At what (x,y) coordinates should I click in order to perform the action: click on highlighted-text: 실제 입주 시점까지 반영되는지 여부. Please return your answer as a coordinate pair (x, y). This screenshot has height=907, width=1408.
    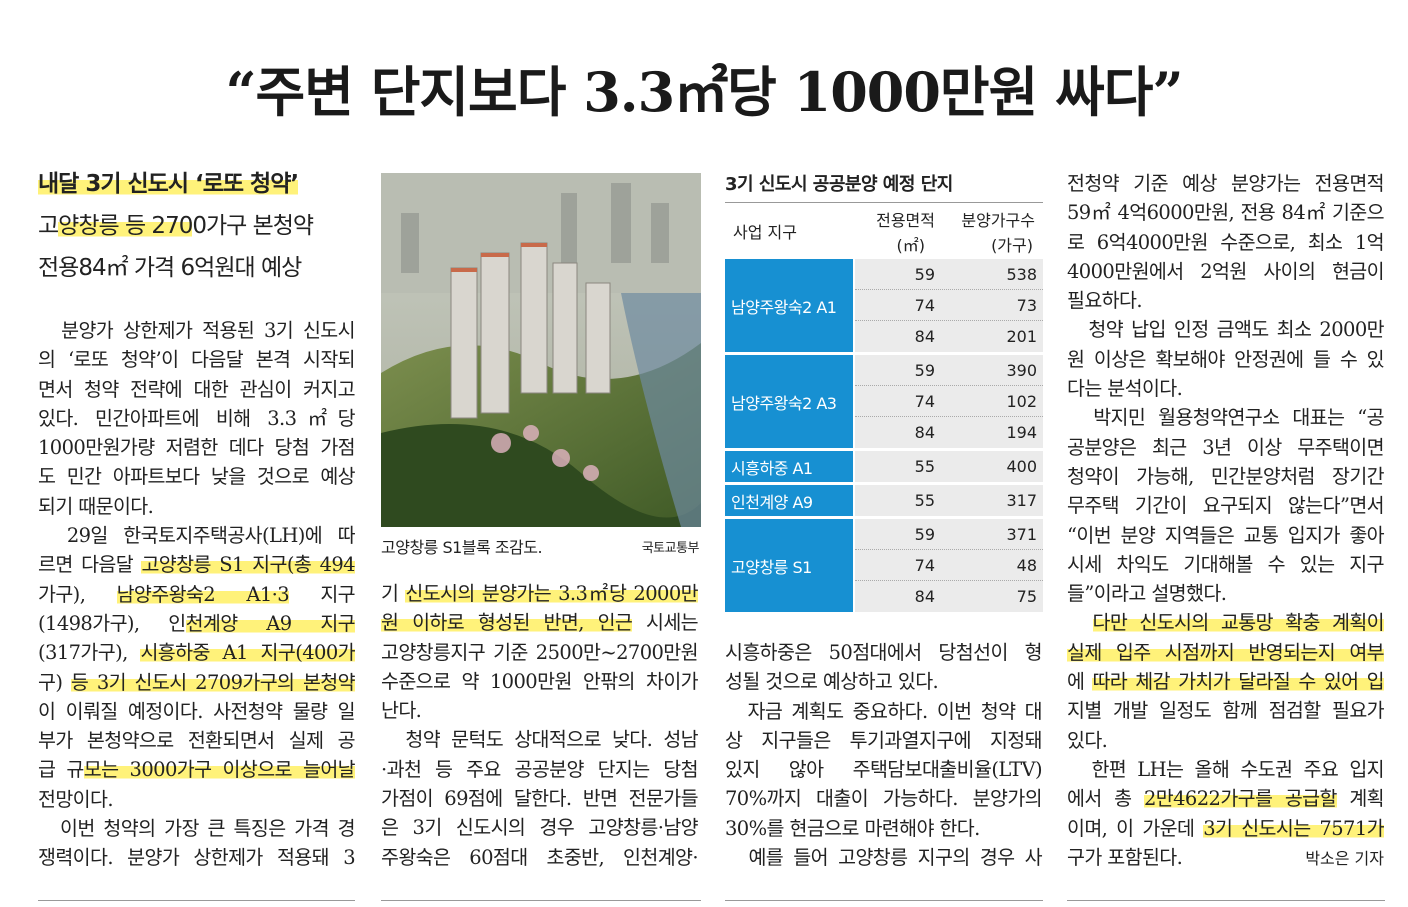
    Looking at the image, I should click on (1226, 652).